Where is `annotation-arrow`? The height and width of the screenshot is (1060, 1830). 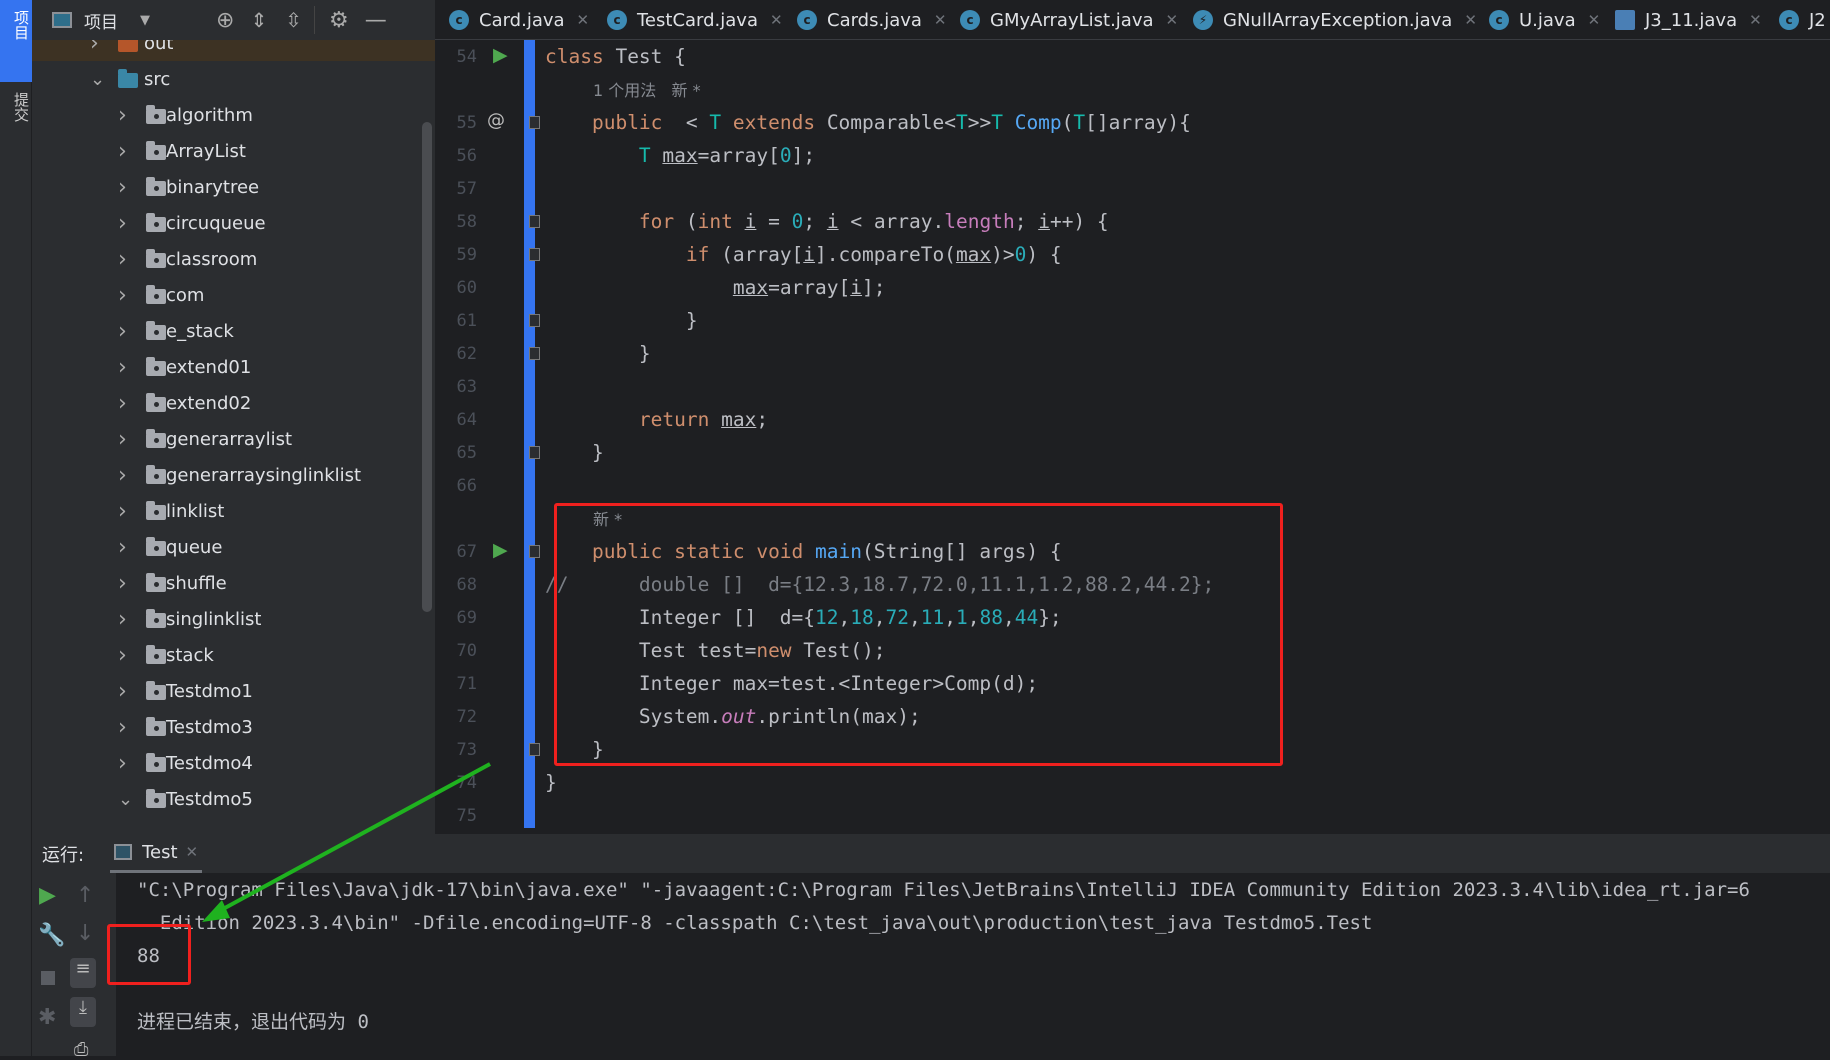
annotation-arrow is located at coordinates (346, 842).